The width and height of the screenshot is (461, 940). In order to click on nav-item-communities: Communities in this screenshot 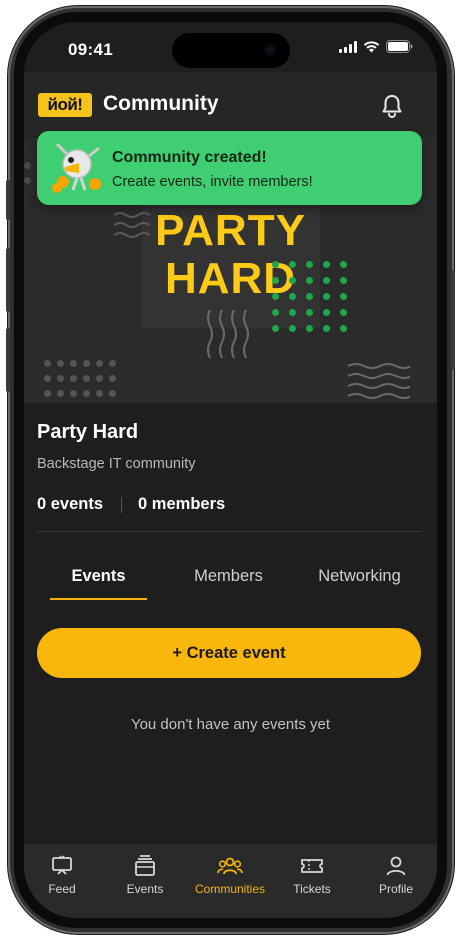, I will do `click(230, 875)`.